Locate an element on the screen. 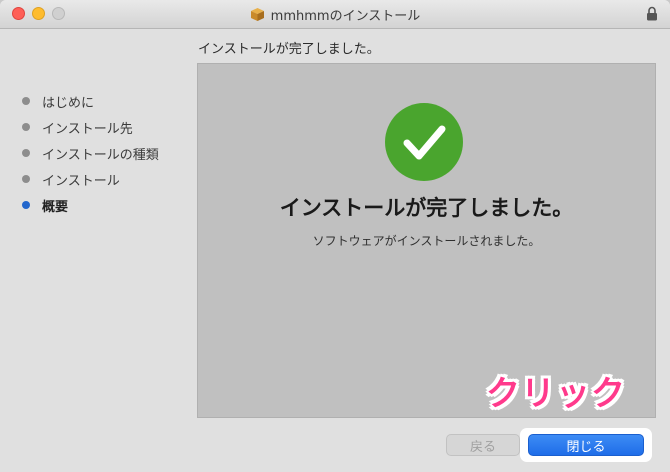 This screenshot has width=670, height=472. step-installation-type: インストールの種類 is located at coordinates (90, 153).